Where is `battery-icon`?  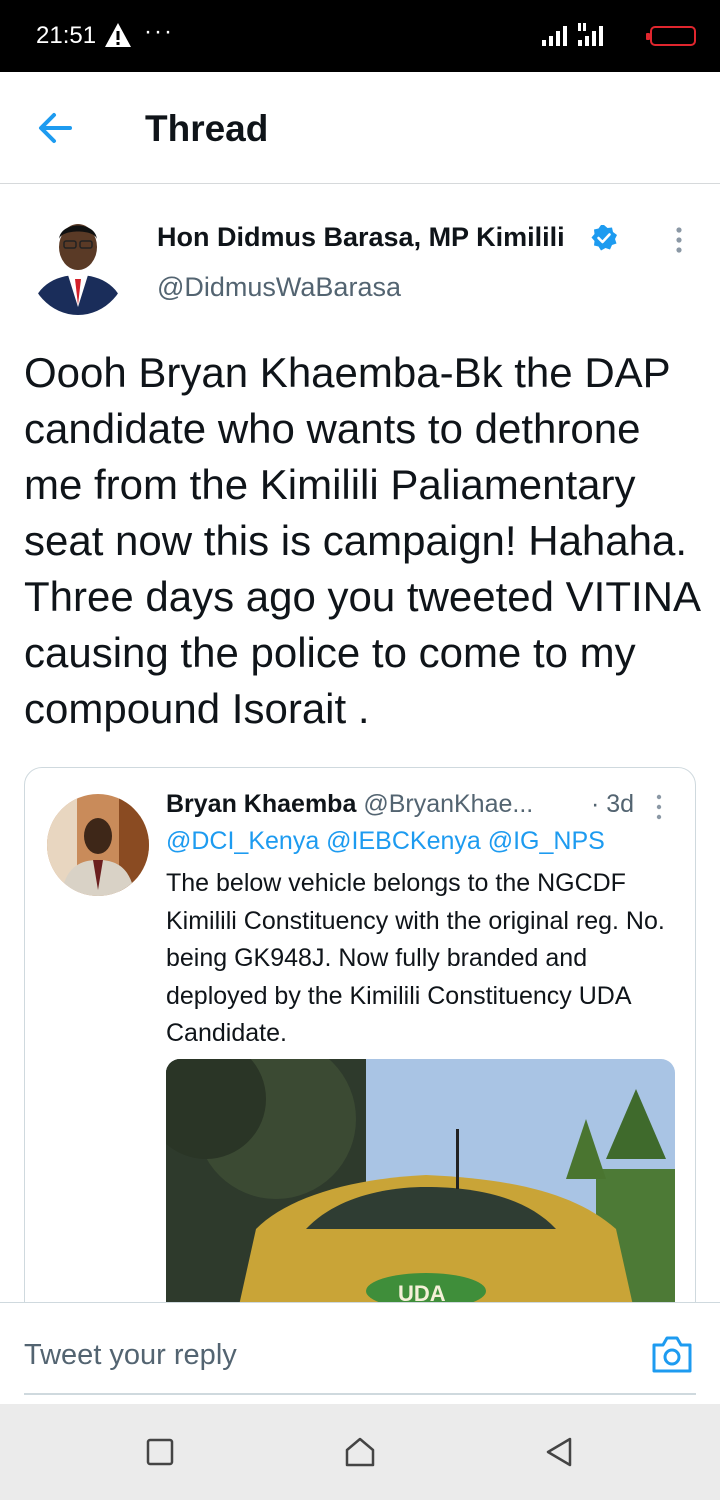 battery-icon is located at coordinates (671, 36).